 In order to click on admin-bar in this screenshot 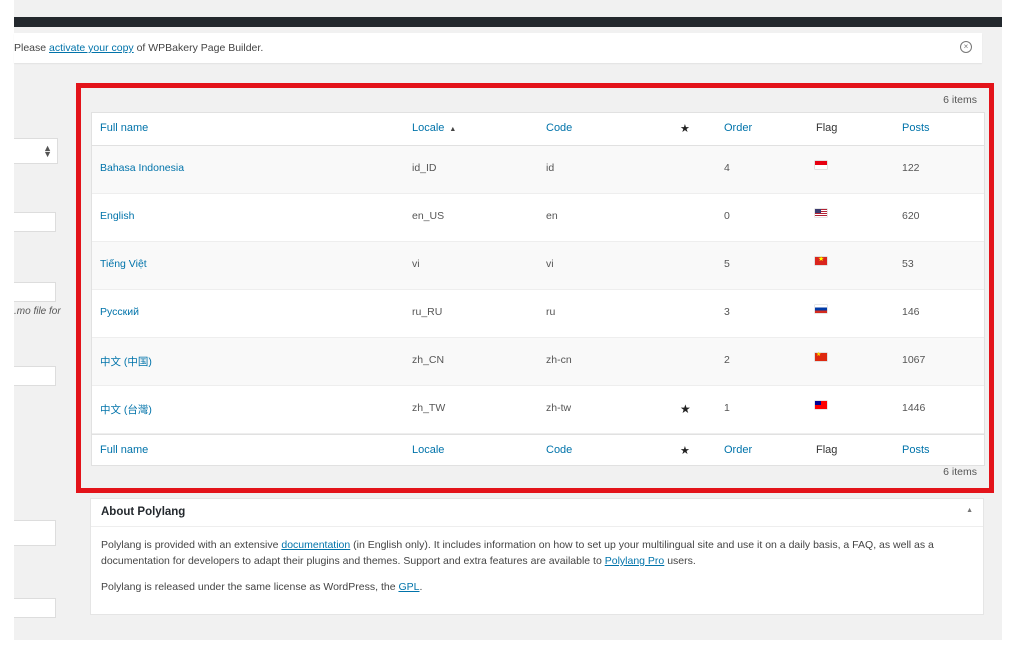, I will do `click(508, 22)`.